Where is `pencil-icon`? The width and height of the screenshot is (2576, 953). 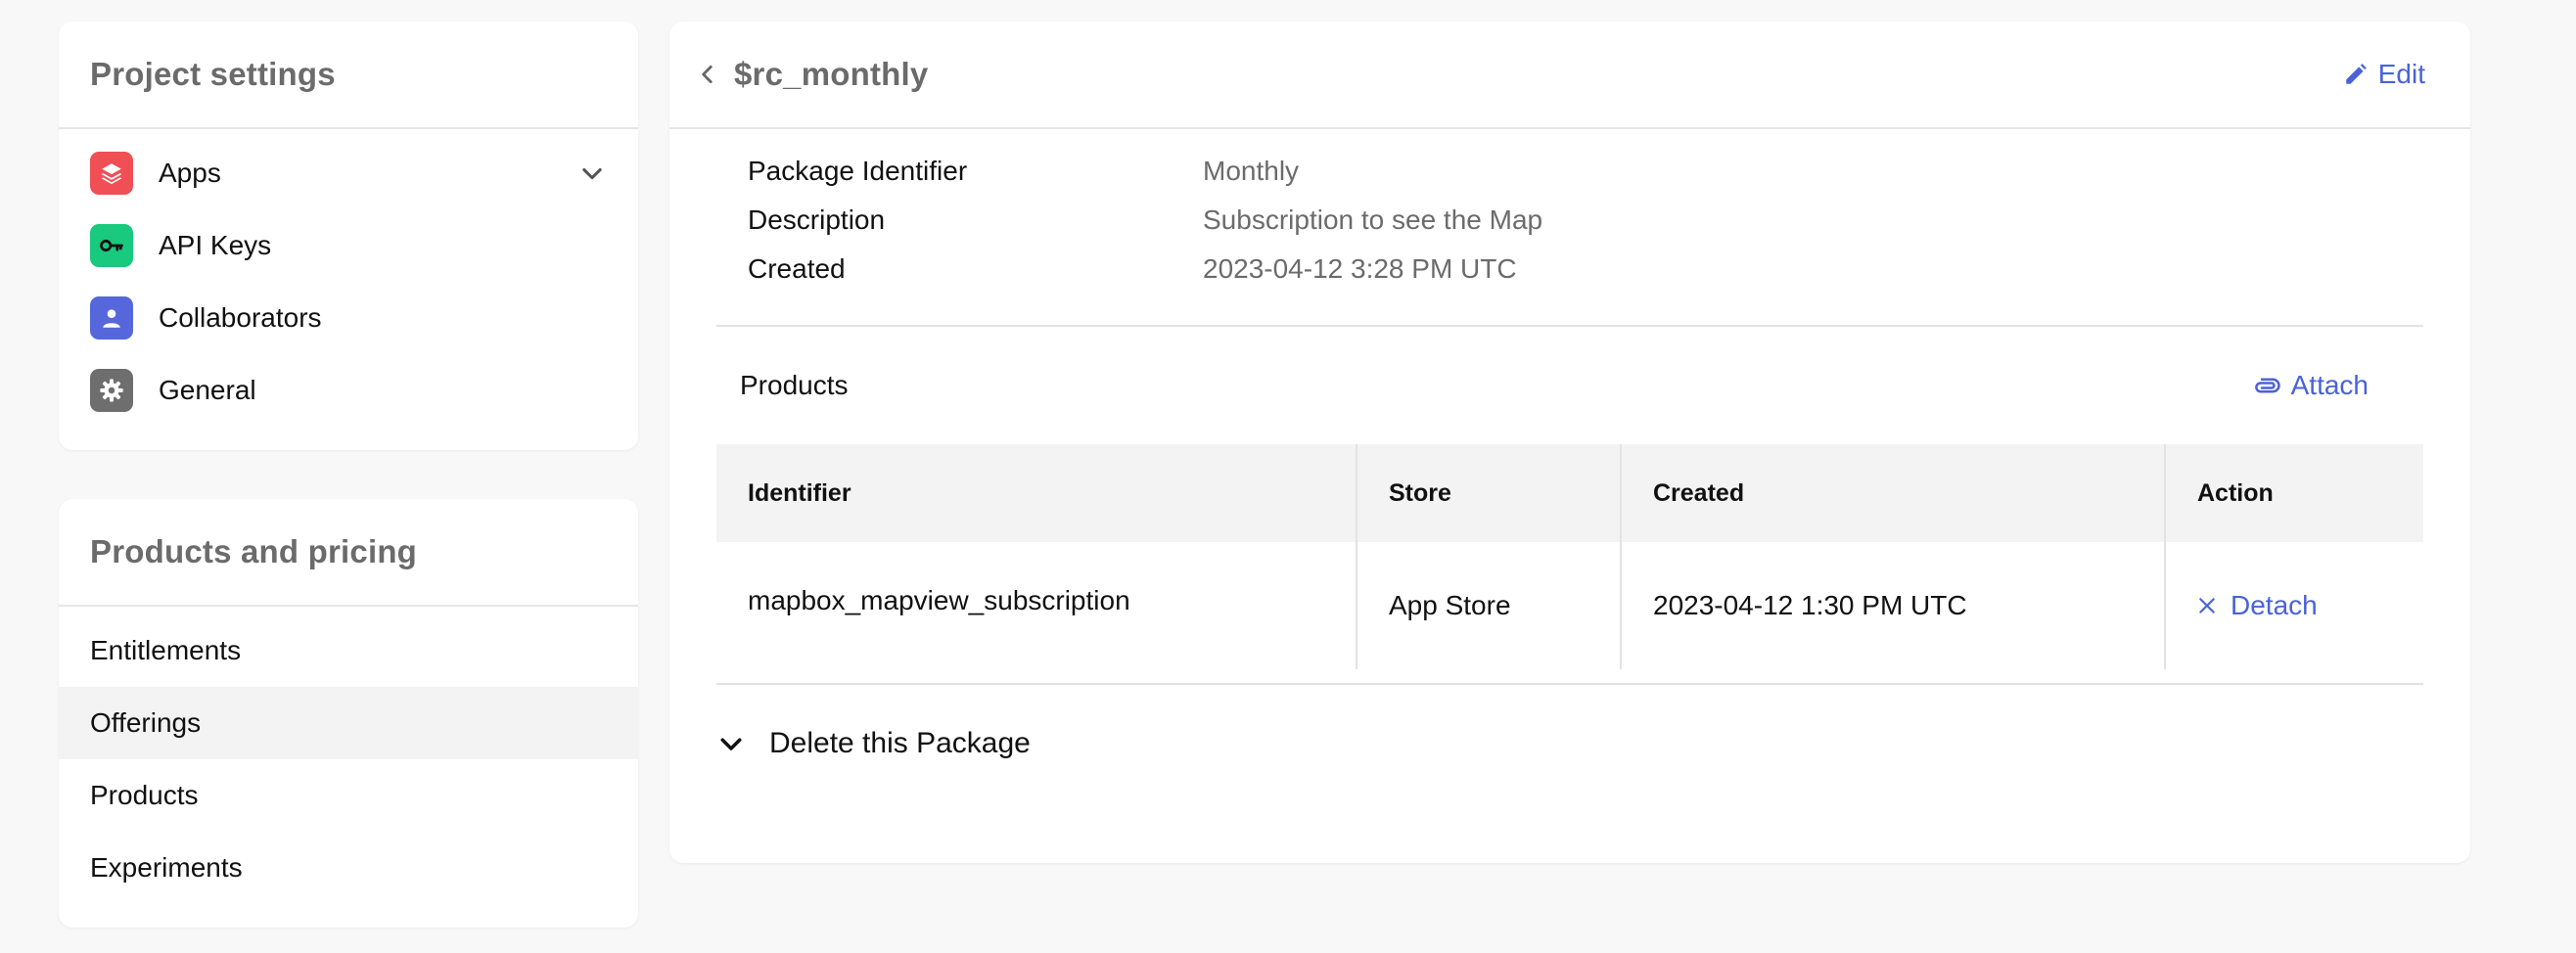 pencil-icon is located at coordinates (2356, 74).